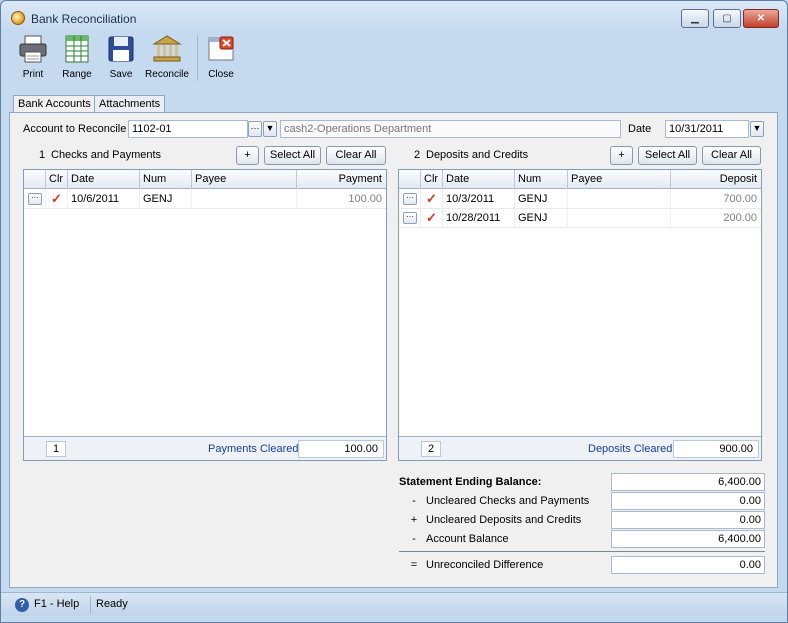 The image size is (788, 623). Describe the element at coordinates (247, 155) in the screenshot. I see `add-check-button: +` at that location.